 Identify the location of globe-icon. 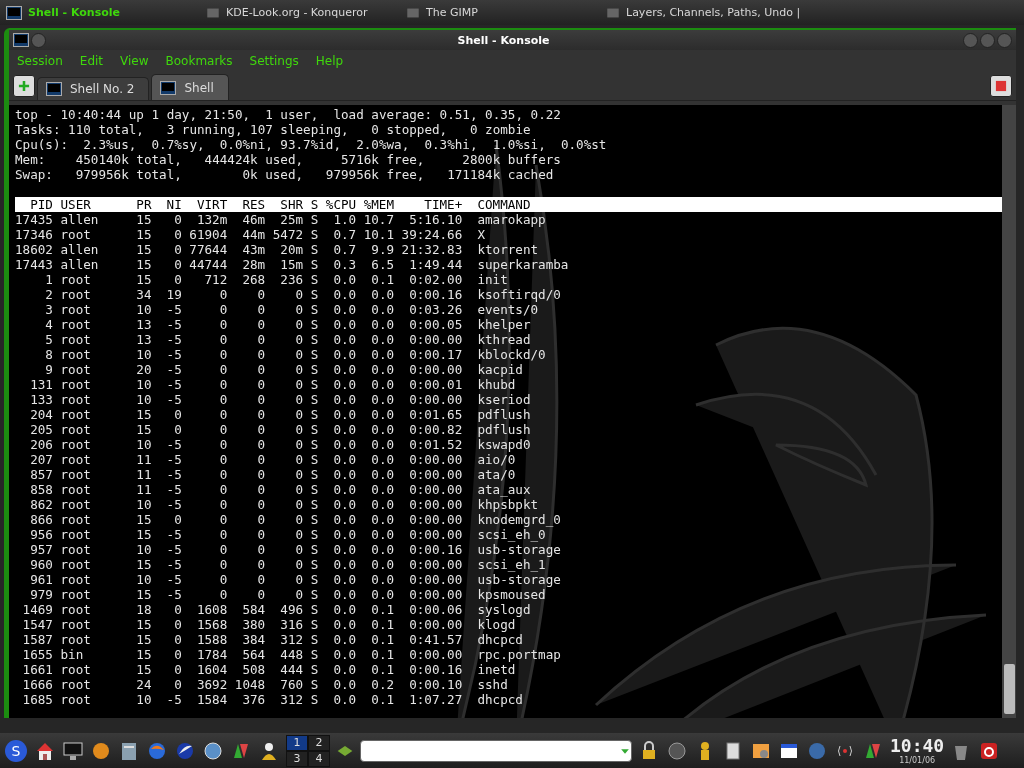
(213, 750).